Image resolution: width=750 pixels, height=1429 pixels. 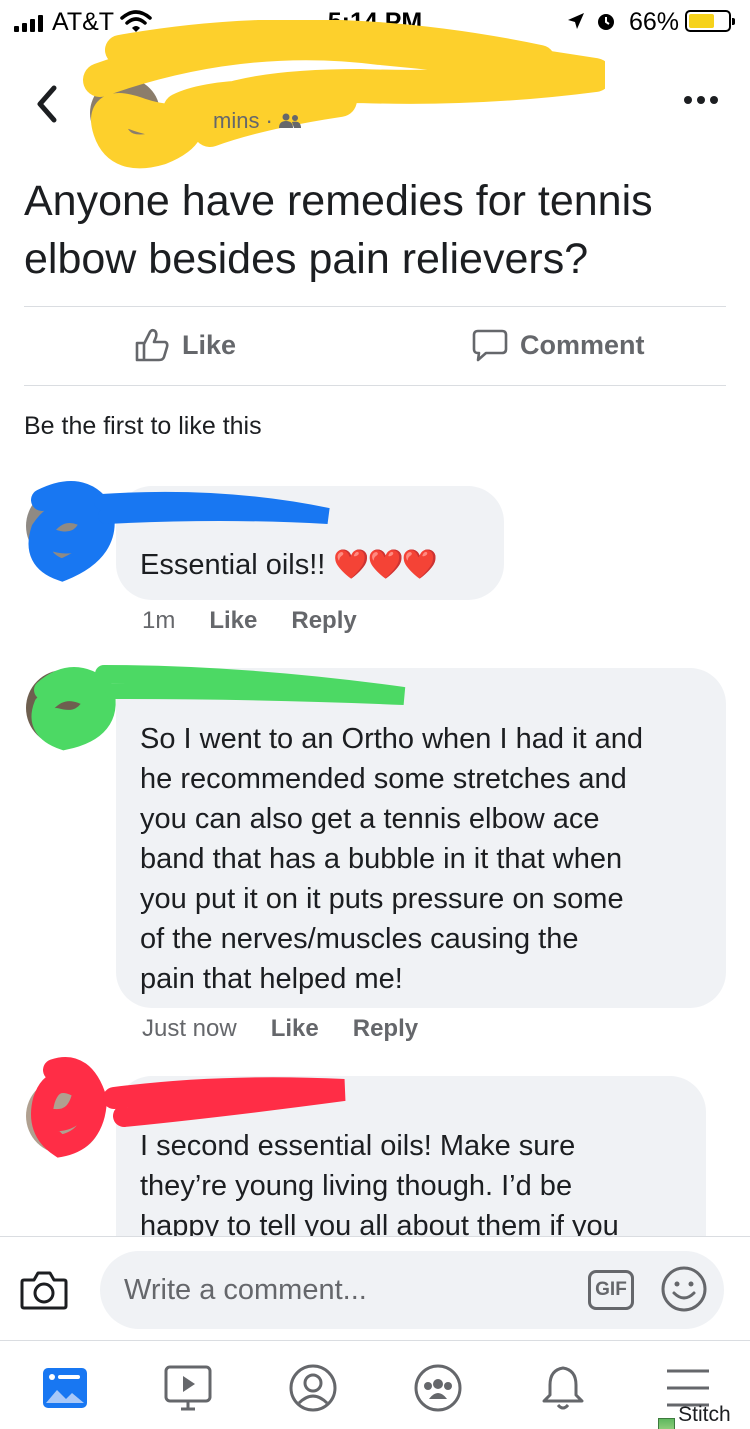 I want to click on camera-icon, so click(x=44, y=1290).